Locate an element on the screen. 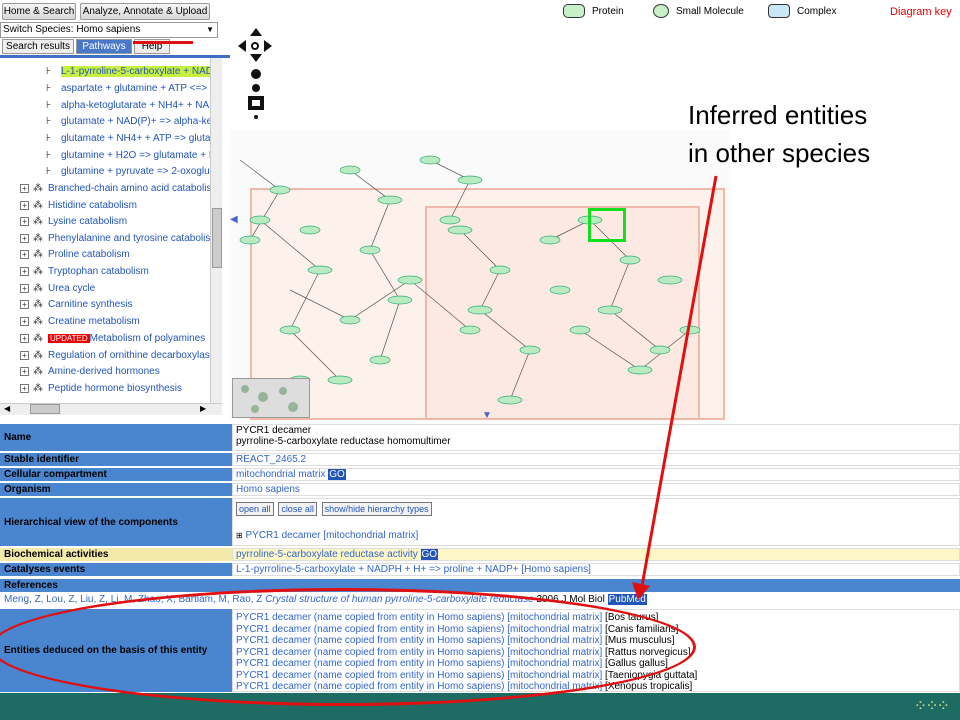  tree-reaction-item: ⊦ alpha-ketoglutarate + NH4+ + NAD(I is located at coordinates (134, 106).